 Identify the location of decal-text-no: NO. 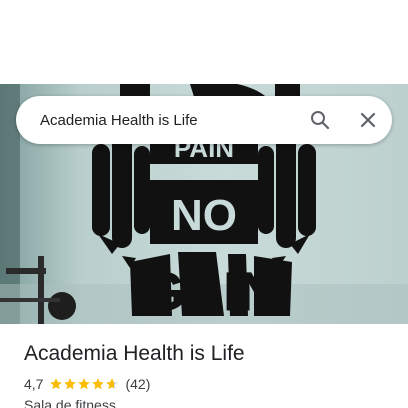
(204, 215).